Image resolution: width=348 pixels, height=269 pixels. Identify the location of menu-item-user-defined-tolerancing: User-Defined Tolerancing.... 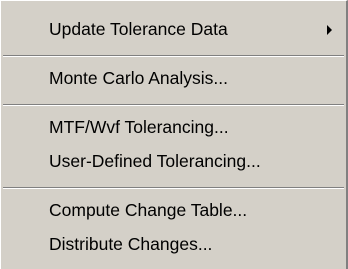
(155, 161).